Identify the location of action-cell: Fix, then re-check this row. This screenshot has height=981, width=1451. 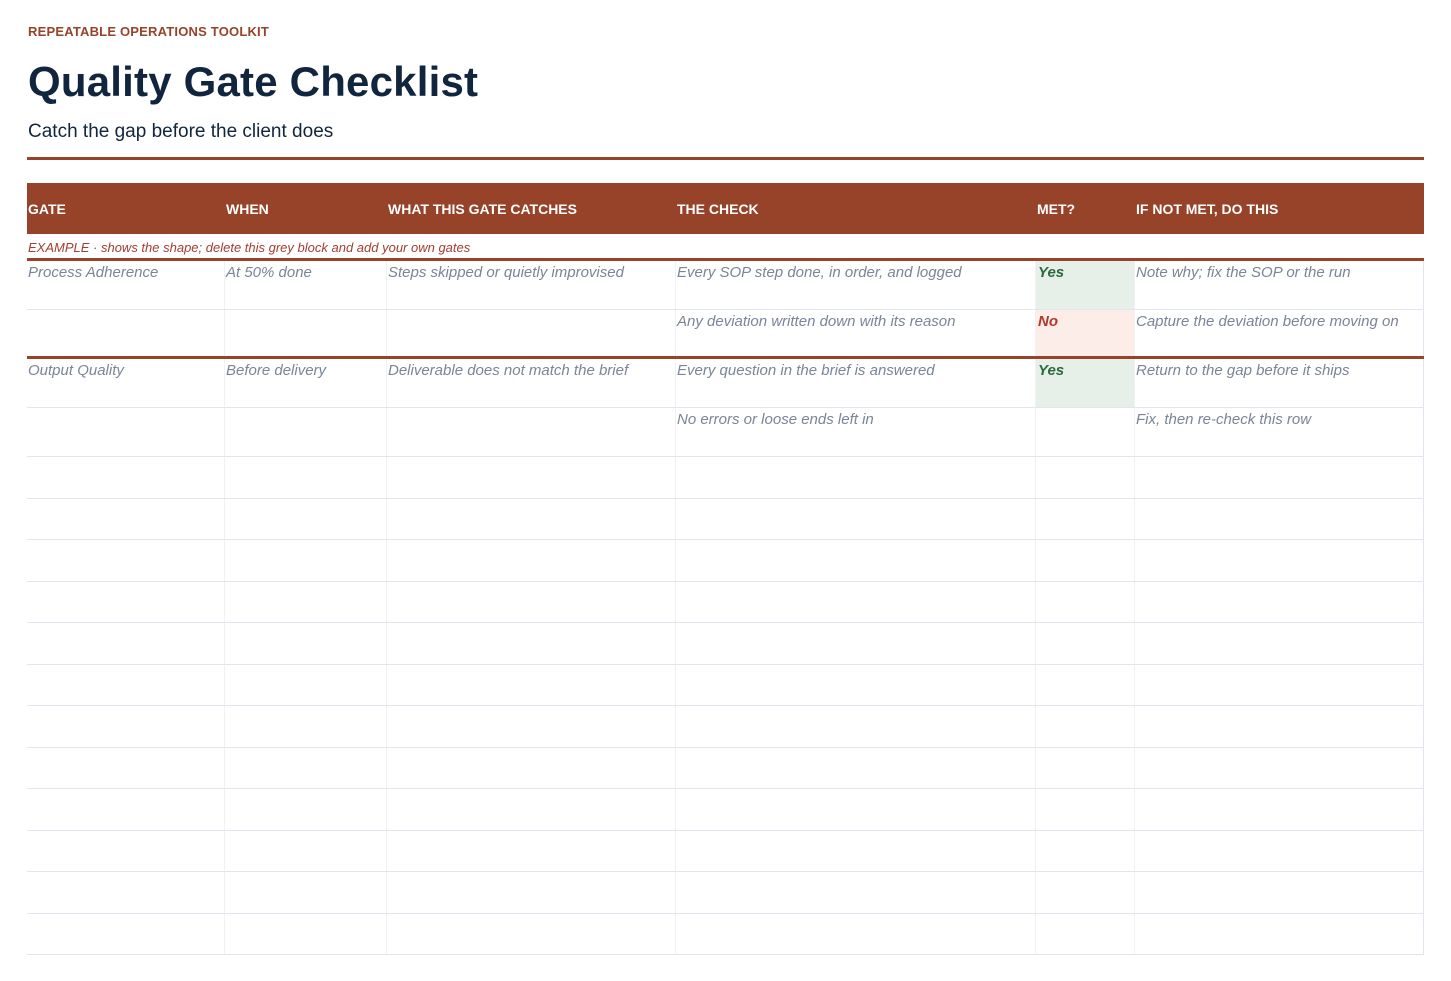
(1279, 432).